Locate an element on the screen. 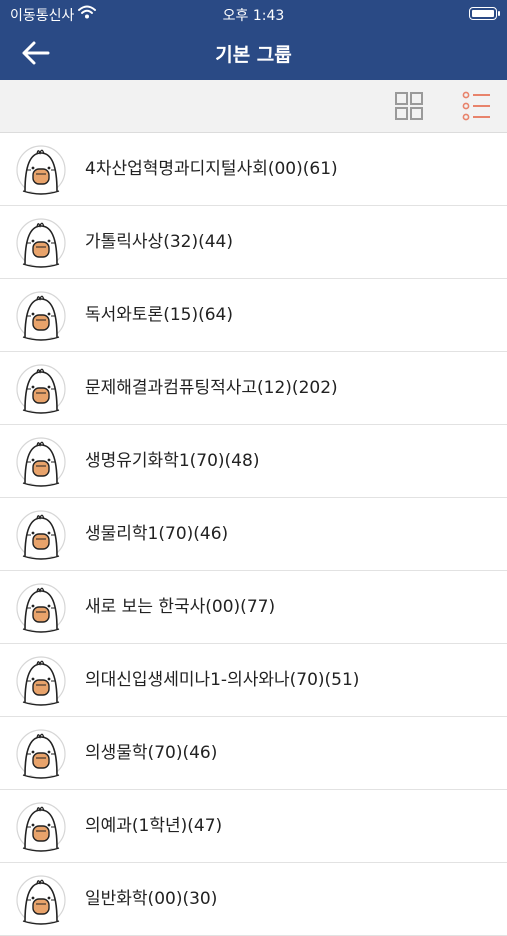 The height and width of the screenshot is (936, 507). list-item: 생물리학1(70)(46) is located at coordinates (253, 534).